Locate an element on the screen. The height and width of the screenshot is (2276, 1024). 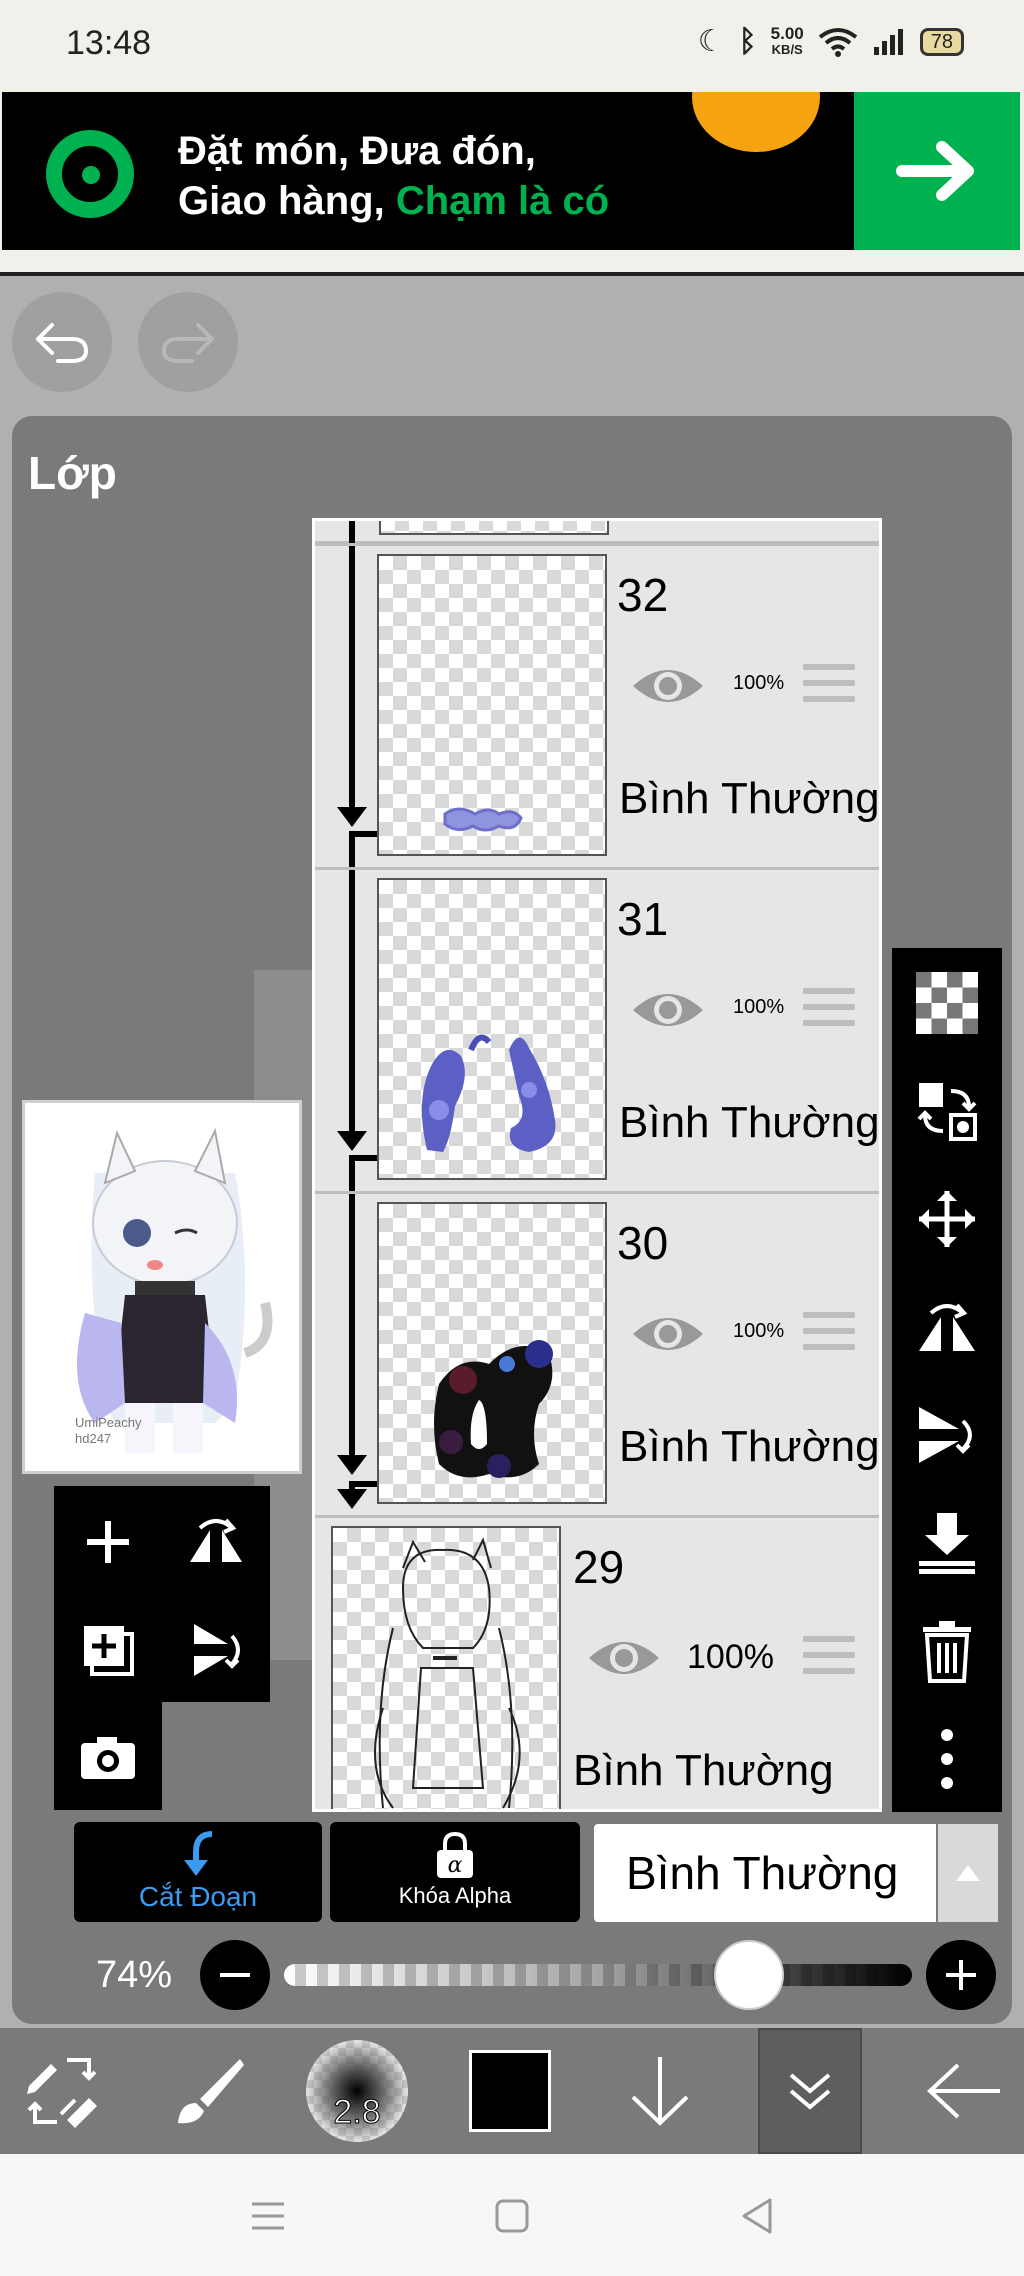
opacity-slider is located at coordinates (598, 1975).